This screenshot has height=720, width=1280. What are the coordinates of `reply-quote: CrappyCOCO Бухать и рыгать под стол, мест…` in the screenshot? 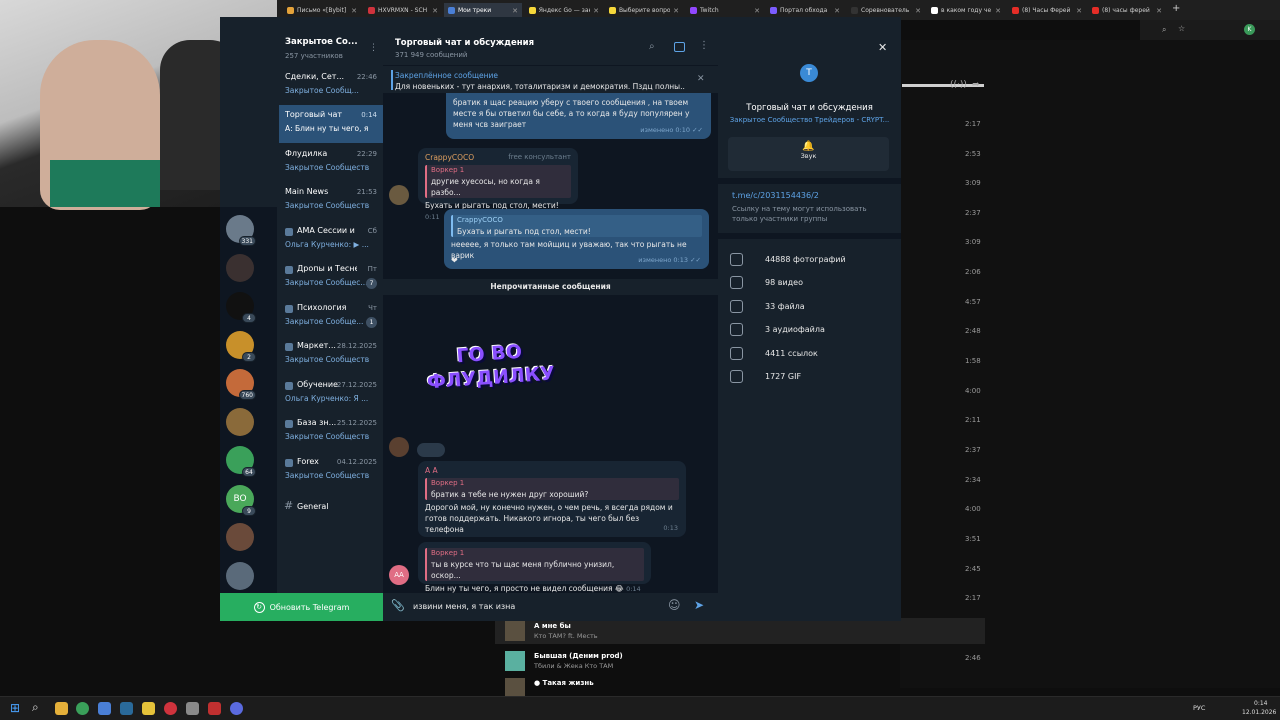 It's located at (576, 226).